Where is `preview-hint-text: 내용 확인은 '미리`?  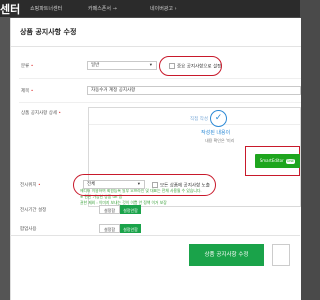
preview-hint-text: 내용 확인은 '미리 is located at coordinates (220, 140).